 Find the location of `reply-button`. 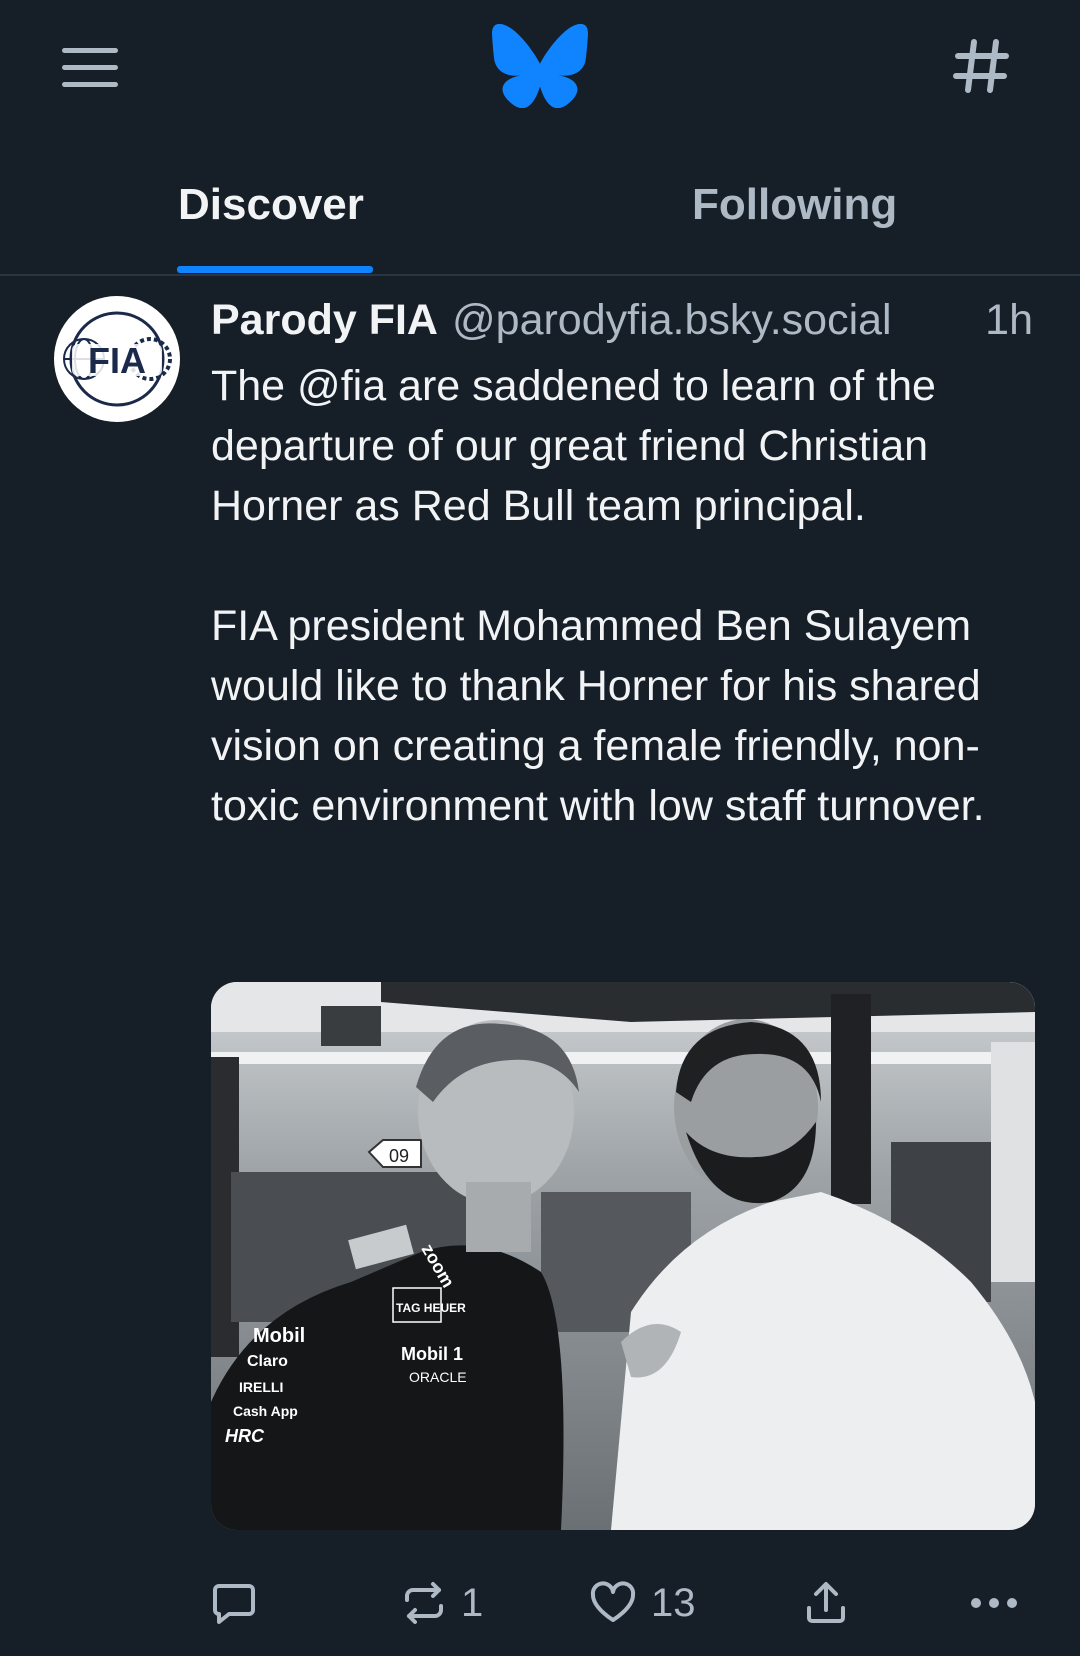

reply-button is located at coordinates (234, 1603).